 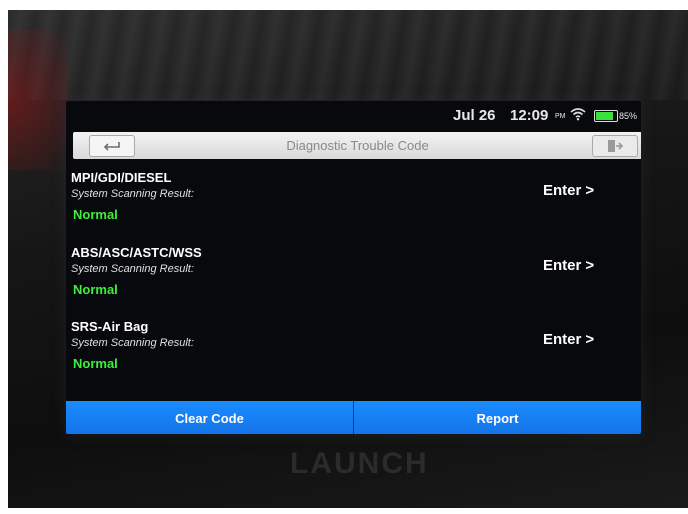 I want to click on page-title: Diagnostic Trouble Code, so click(x=357, y=145).